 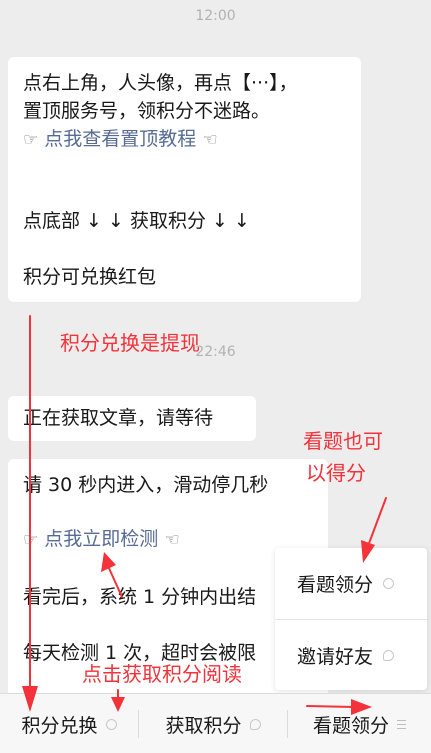 I want to click on tab-label: 获取积分, so click(x=203, y=725).